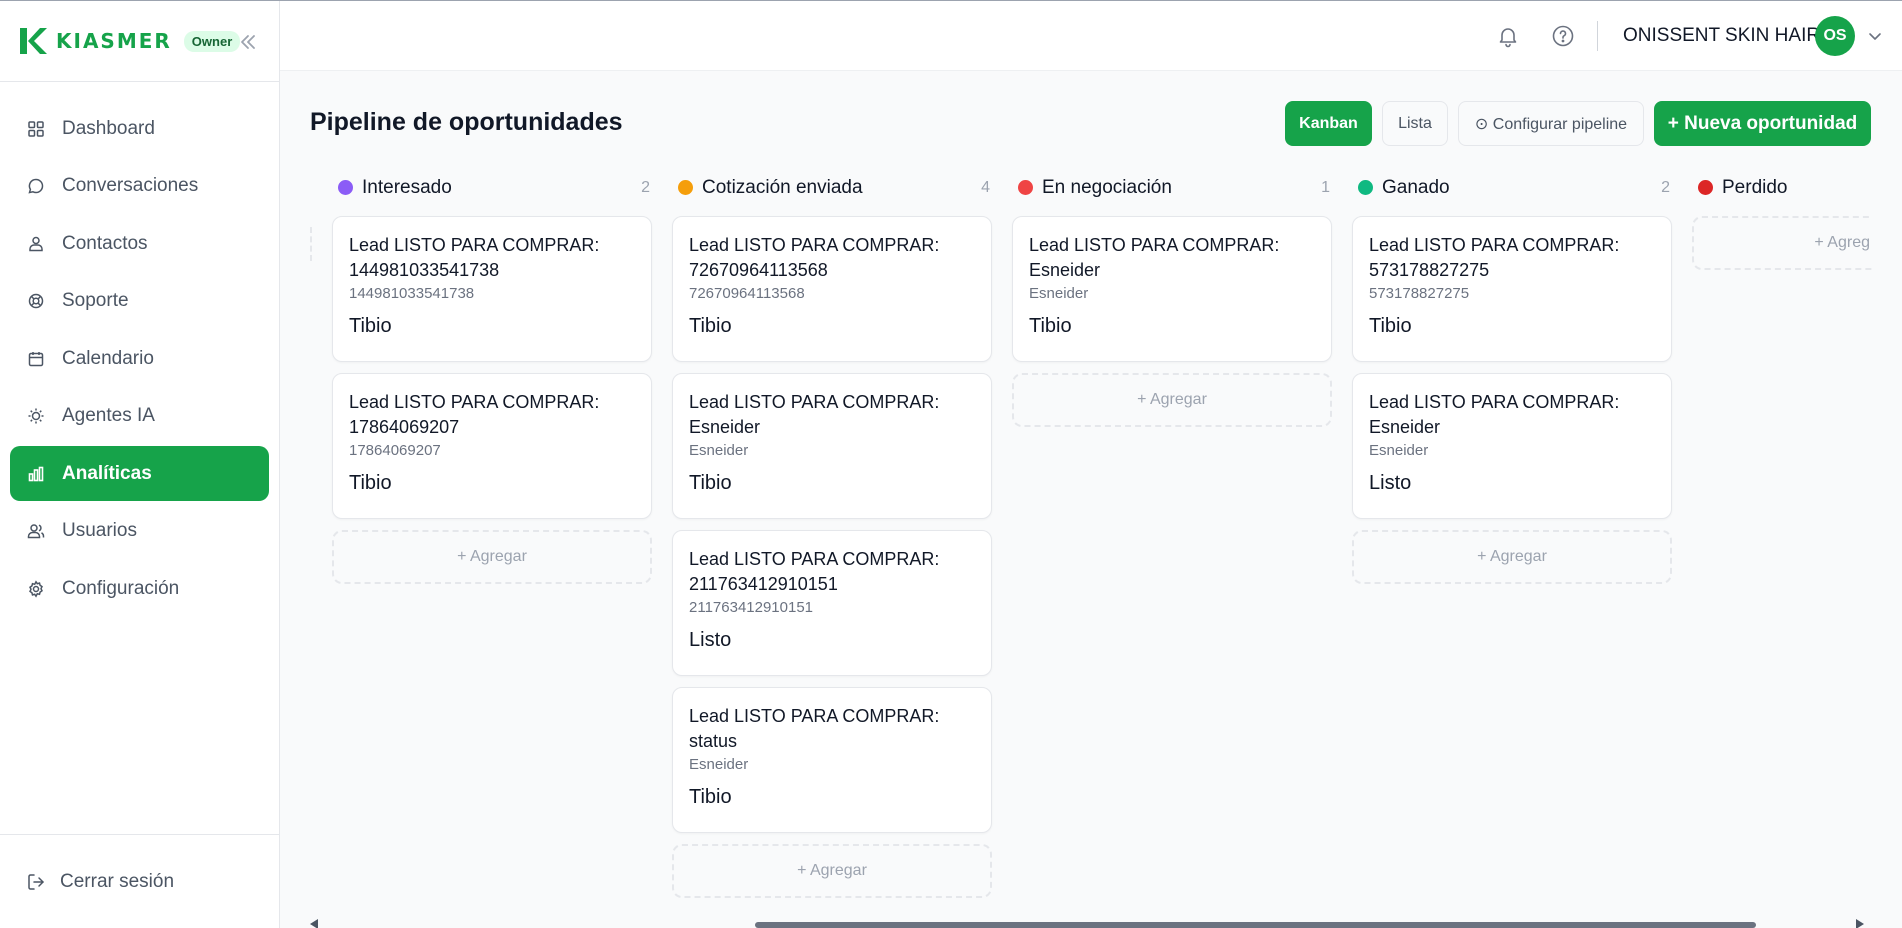 The height and width of the screenshot is (928, 1902). I want to click on sidebar-item-analiticas: Analíticas, so click(139, 473).